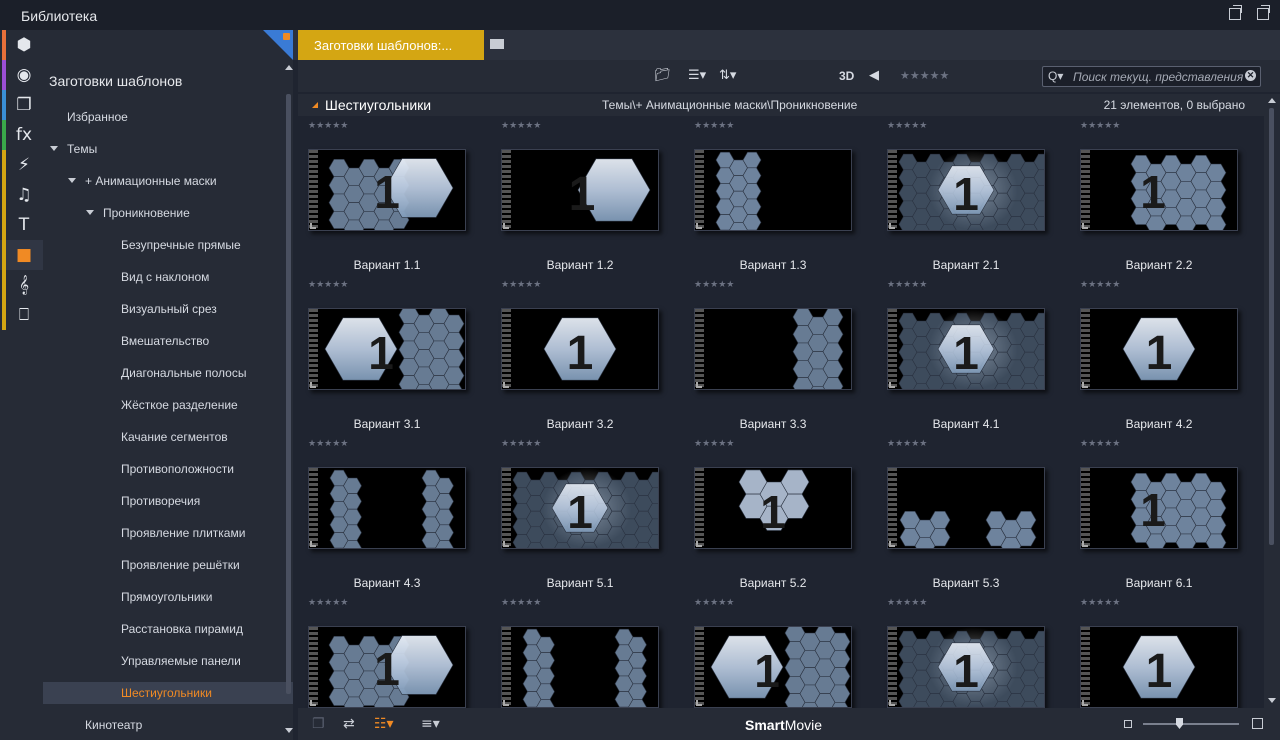  I want to click on template-card: ★★★★★ 1 Вариант 2.1, so click(962, 195).